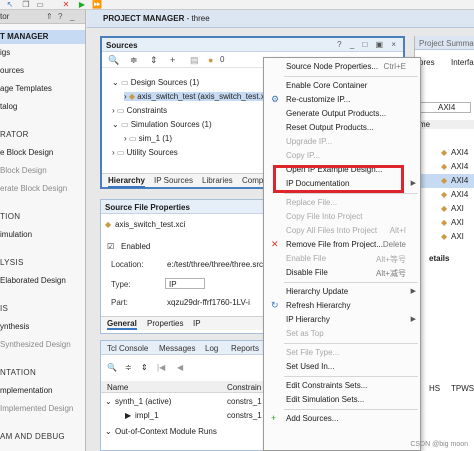 The height and width of the screenshot is (451, 474). Describe the element at coordinates (110, 246) in the screenshot. I see `enabled-checkbox: ☑` at that location.